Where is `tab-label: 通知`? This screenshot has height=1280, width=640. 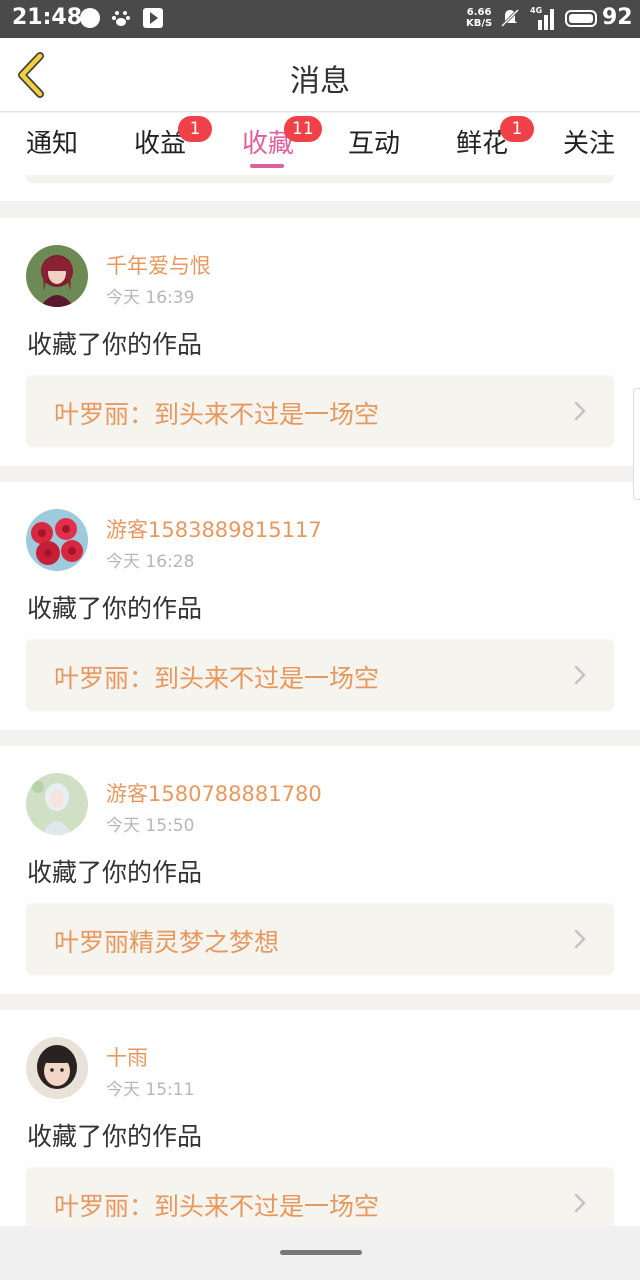
tab-label: 通知 is located at coordinates (52, 144).